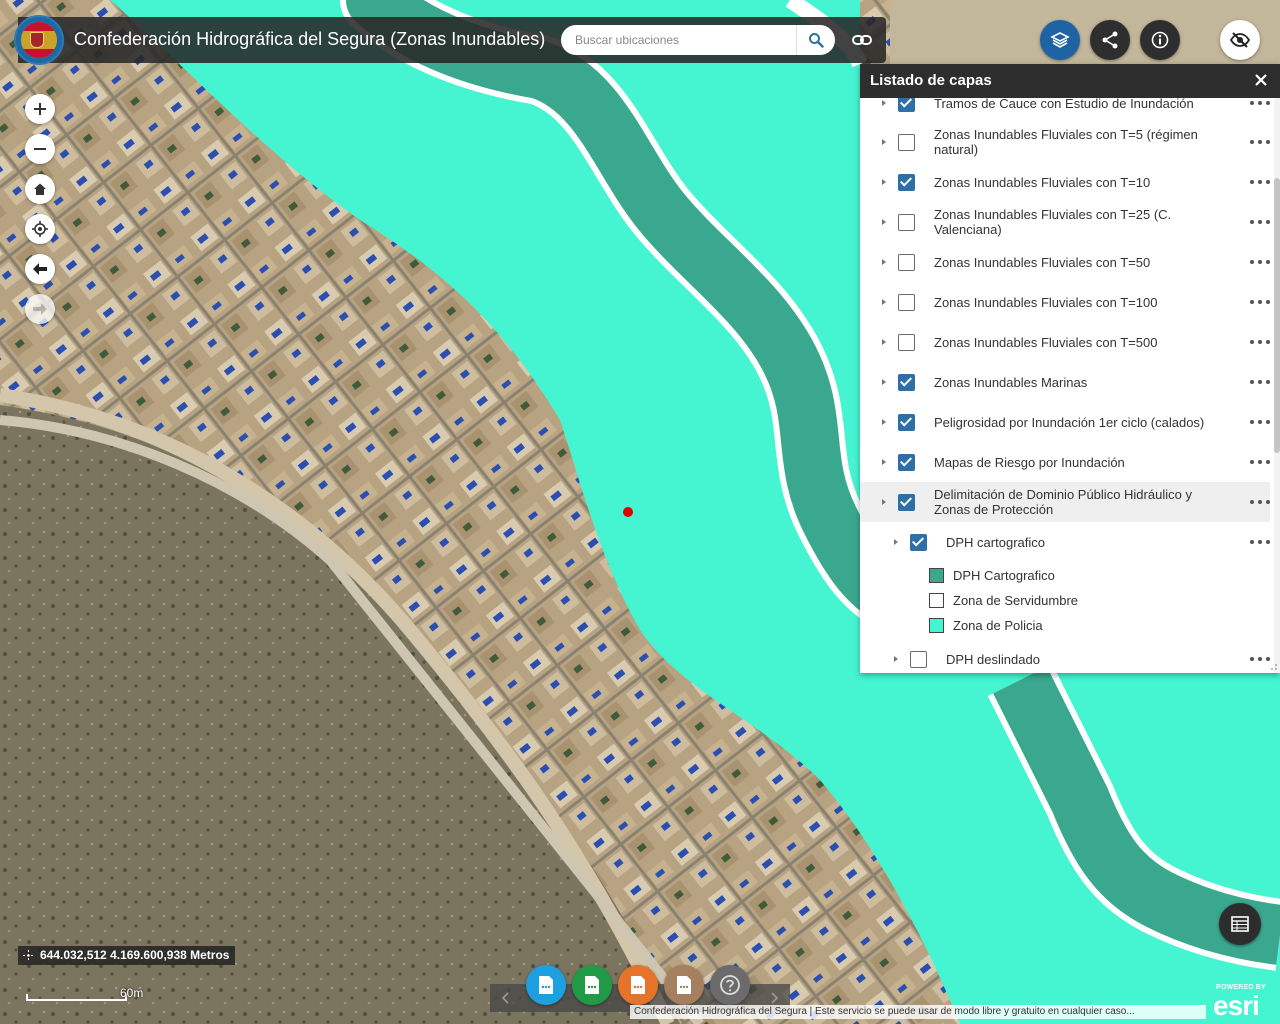 This screenshot has width=1280, height=1024. I want to click on zoom-in-button, so click(40, 109).